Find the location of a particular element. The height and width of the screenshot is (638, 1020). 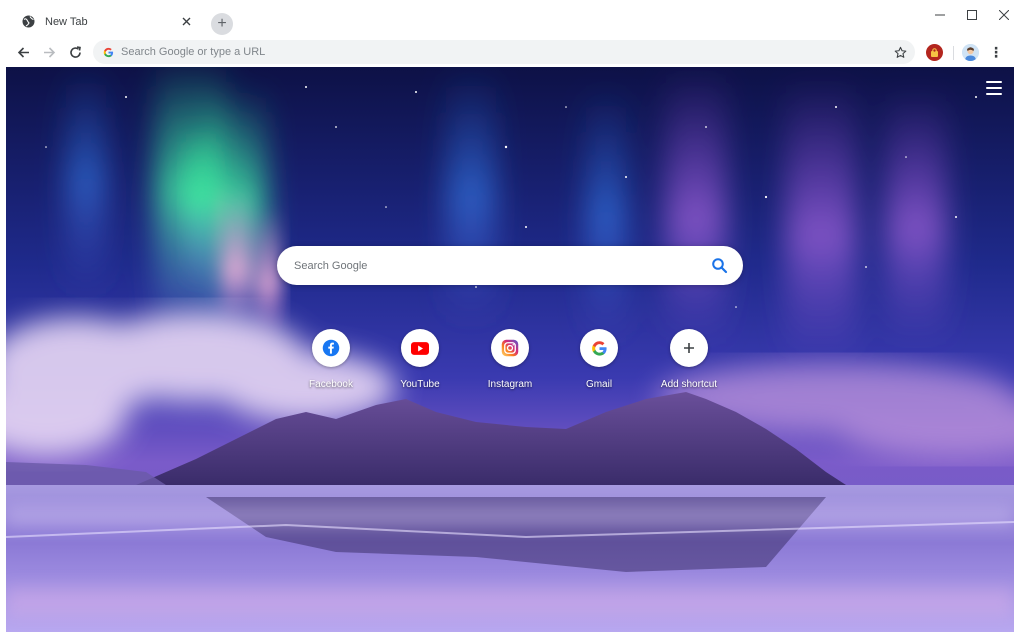

forward-button is located at coordinates (49, 52).